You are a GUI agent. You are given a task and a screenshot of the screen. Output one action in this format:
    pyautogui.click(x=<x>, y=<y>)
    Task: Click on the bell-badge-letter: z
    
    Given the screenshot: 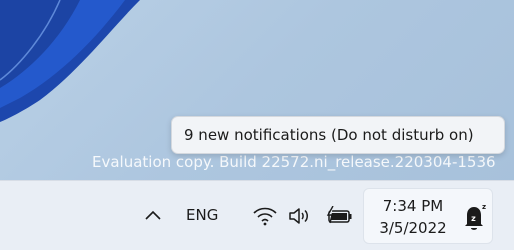 What is the action you would take?
    pyautogui.click(x=473, y=218)
    